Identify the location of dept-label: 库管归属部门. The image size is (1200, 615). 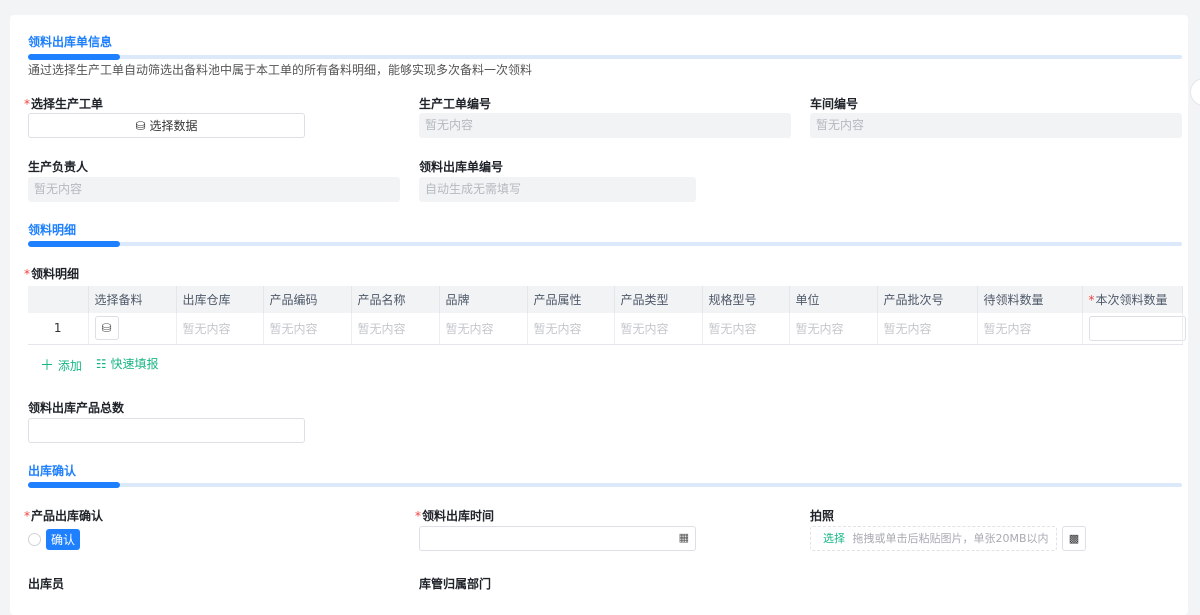
(455, 584).